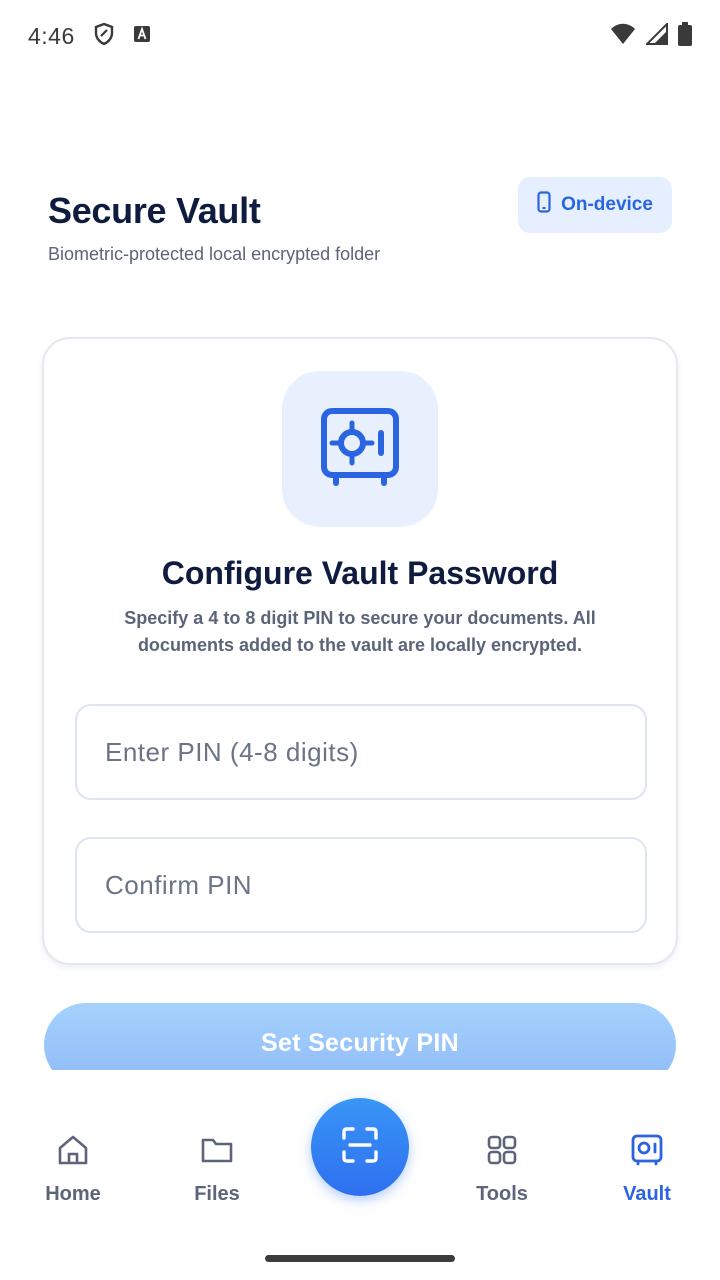 The height and width of the screenshot is (1280, 720). I want to click on on-device-badge: On-device, so click(595, 205).